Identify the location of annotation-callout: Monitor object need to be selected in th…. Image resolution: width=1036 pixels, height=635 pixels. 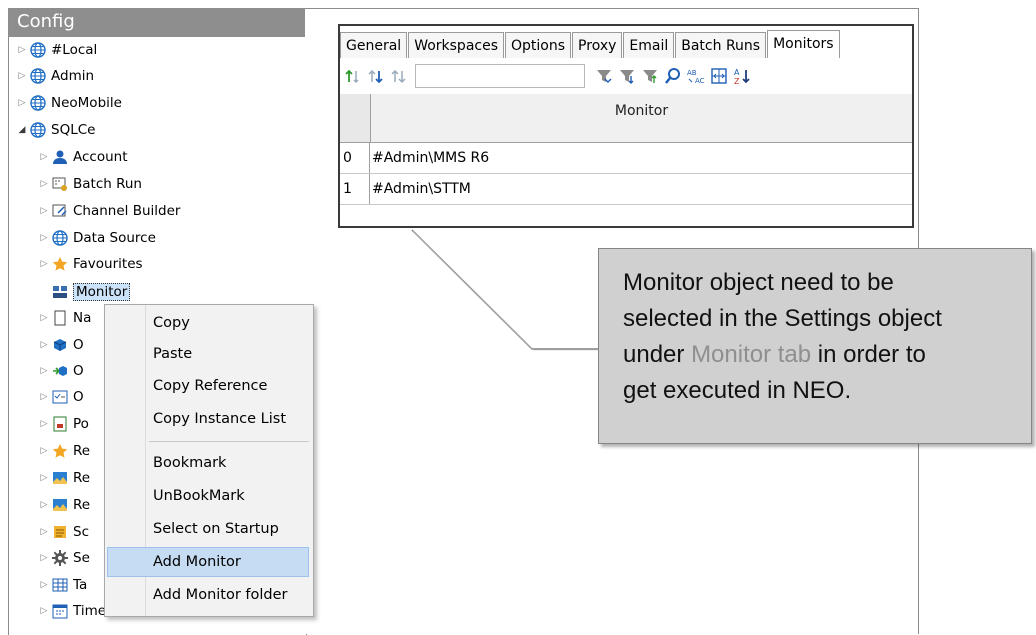
(815, 346).